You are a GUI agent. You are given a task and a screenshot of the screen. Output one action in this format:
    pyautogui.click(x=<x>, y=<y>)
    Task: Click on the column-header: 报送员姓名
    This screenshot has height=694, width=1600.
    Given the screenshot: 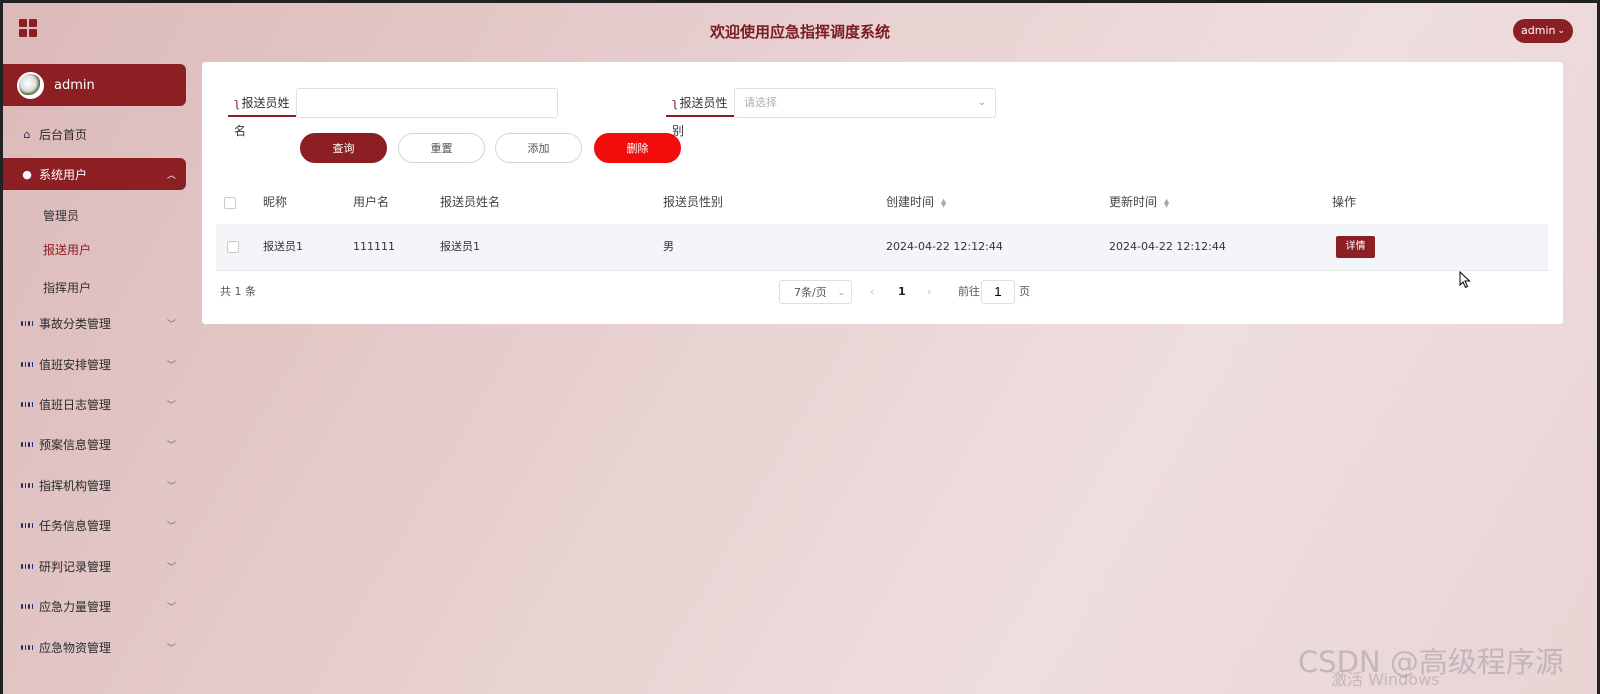 What is the action you would take?
    pyautogui.click(x=470, y=202)
    